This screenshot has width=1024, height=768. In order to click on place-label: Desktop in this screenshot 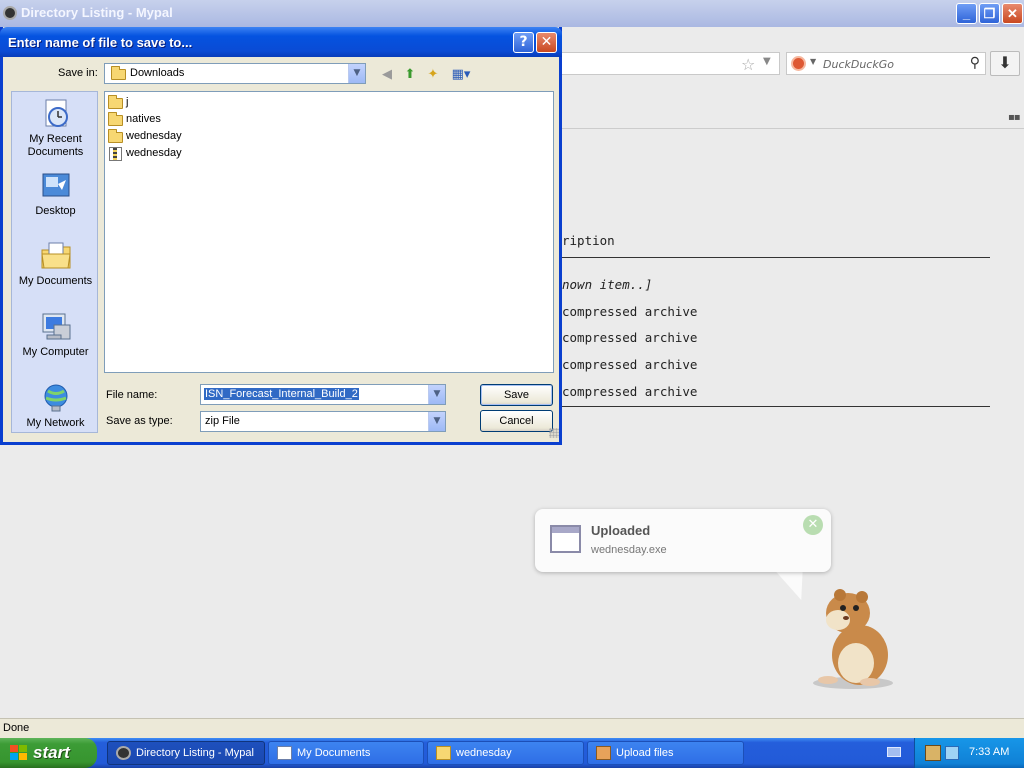, I will do `click(55, 211)`.